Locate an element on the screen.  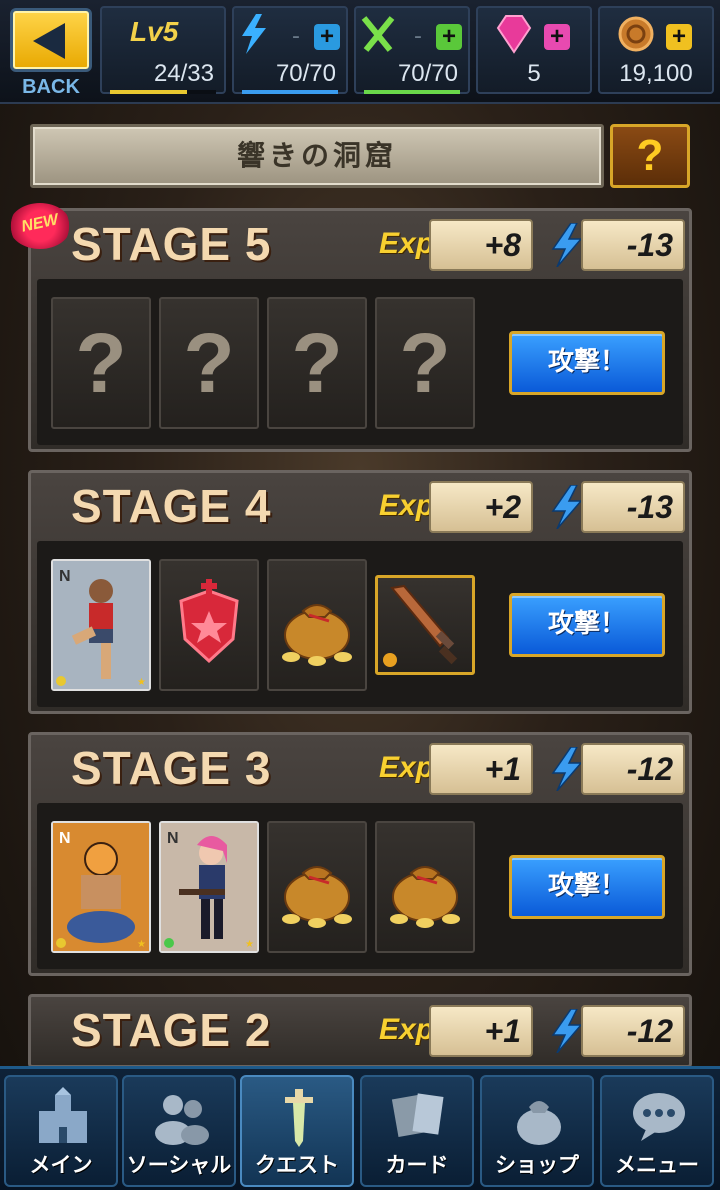
rewards-area: N ★ N ★ 攻撃！ is located at coordinates (360, 886).